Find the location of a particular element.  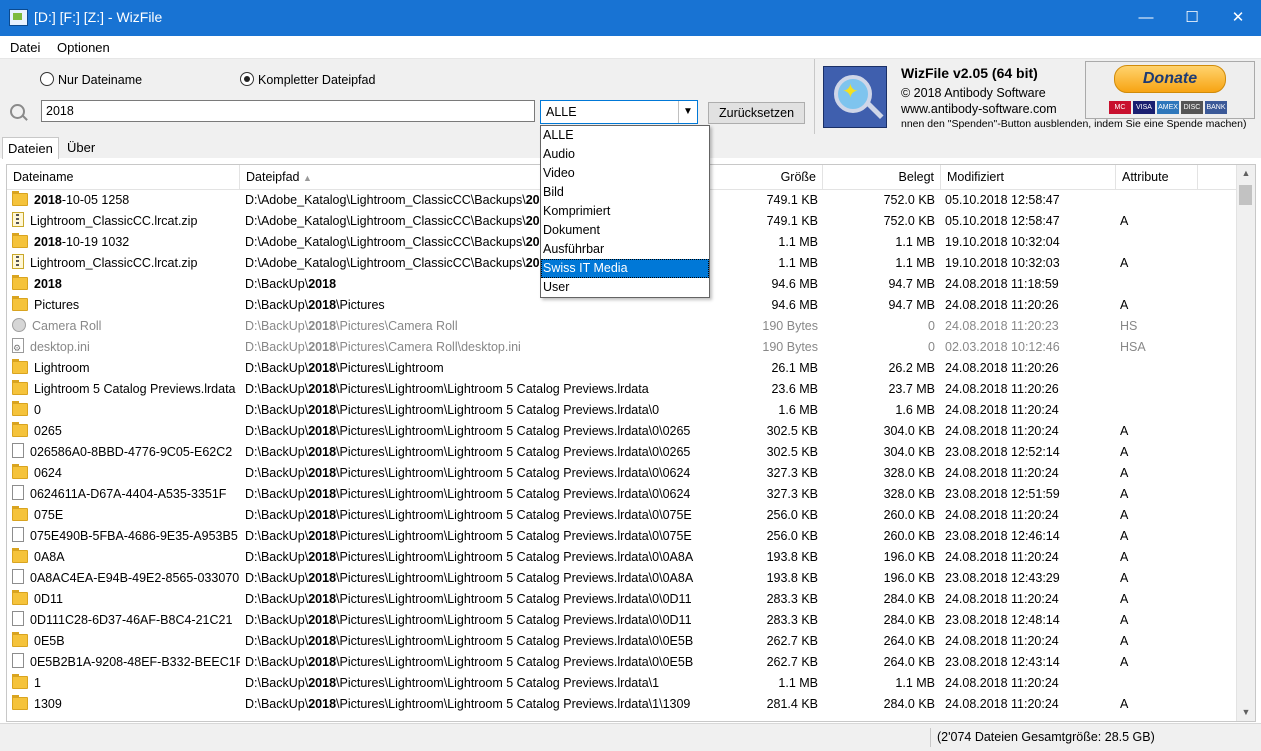

radio-filename-only: Nur Dateiname is located at coordinates (91, 79).